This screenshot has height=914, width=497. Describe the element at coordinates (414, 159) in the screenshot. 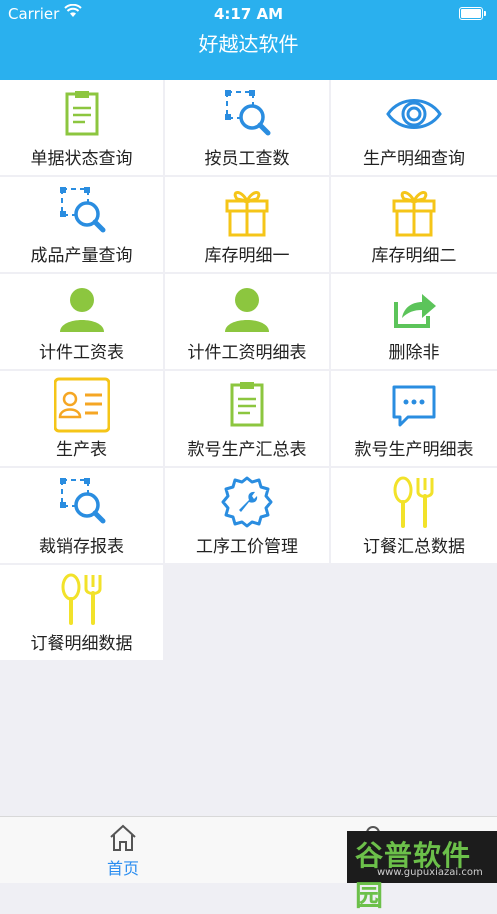

I see `menu-item-label: 生产明细查询` at that location.